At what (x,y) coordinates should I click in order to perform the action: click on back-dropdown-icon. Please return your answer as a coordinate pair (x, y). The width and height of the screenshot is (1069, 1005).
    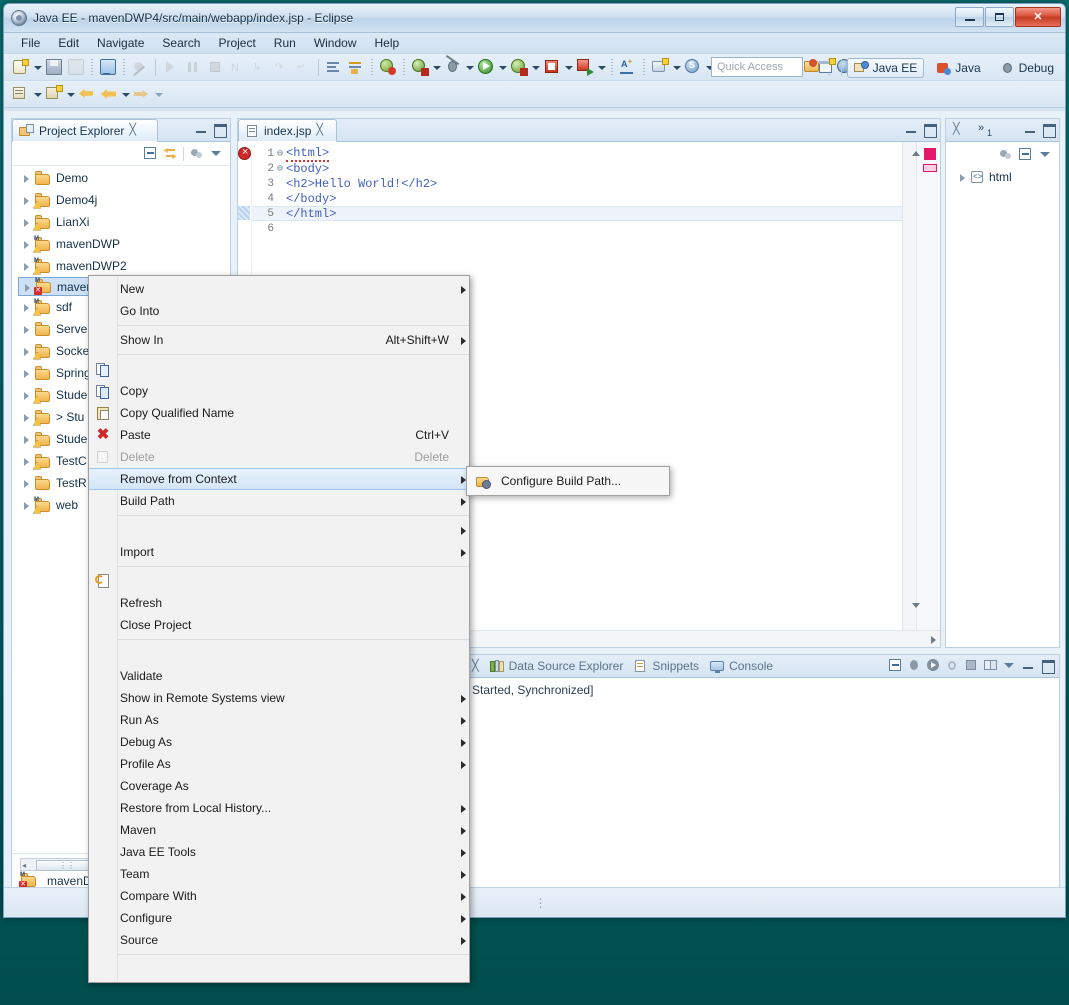
    Looking at the image, I should click on (125, 94).